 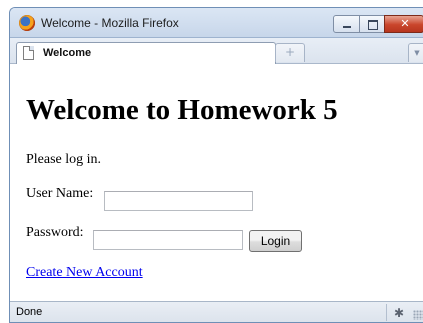 What do you see at coordinates (178, 201) in the screenshot?
I see `username-input` at bounding box center [178, 201].